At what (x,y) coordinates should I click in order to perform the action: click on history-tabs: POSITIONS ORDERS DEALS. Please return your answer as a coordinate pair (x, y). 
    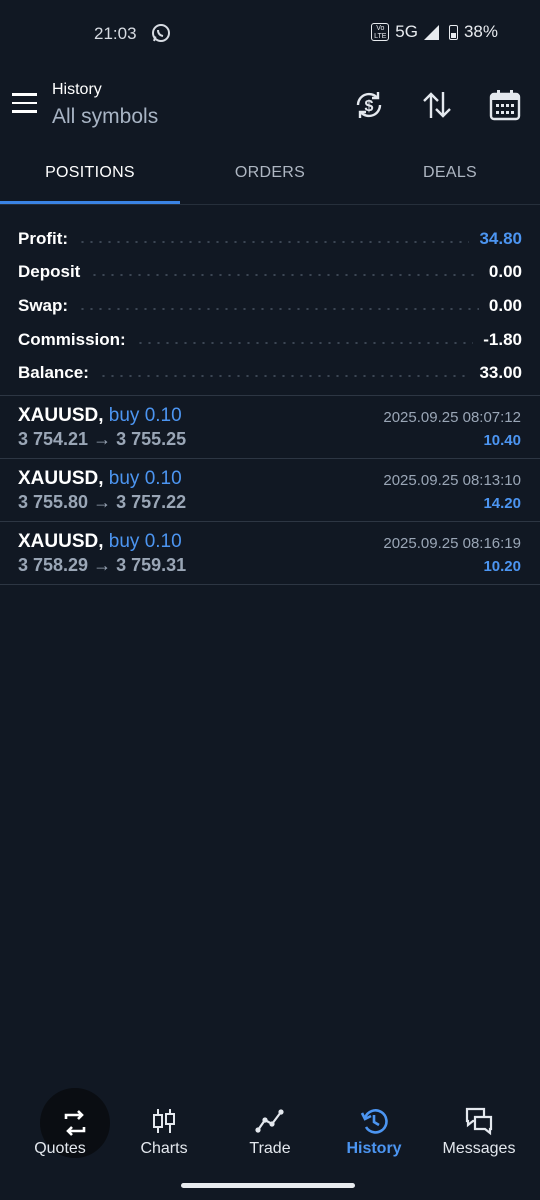
    Looking at the image, I should click on (270, 174).